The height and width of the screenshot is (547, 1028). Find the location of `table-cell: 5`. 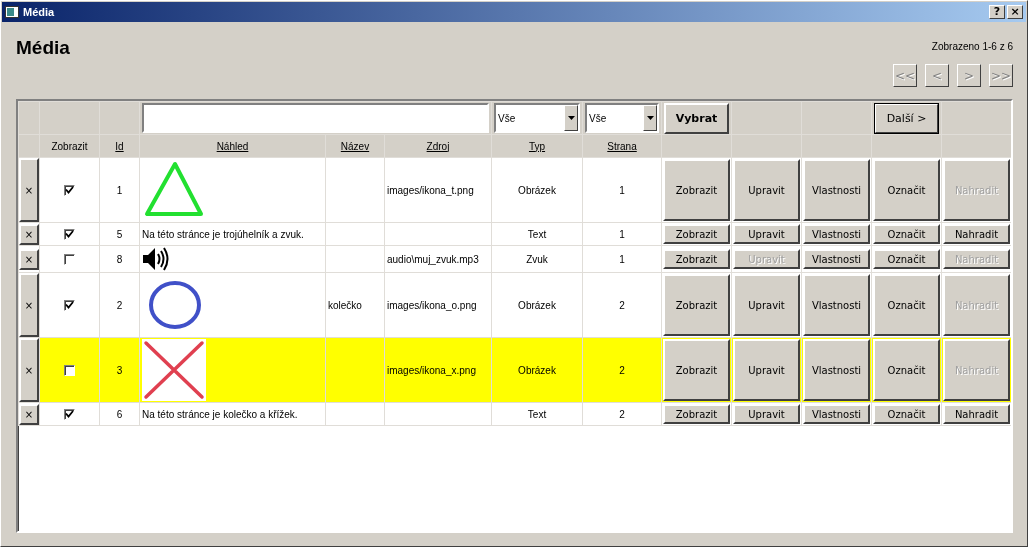

table-cell: 5 is located at coordinates (119, 234).